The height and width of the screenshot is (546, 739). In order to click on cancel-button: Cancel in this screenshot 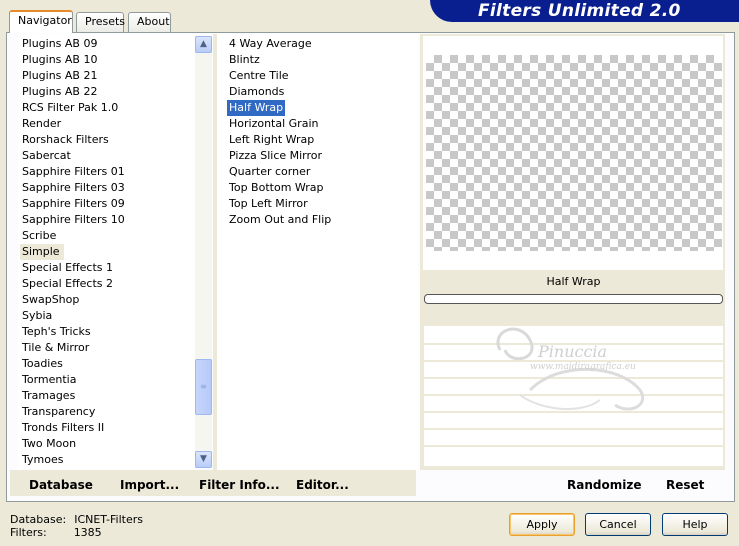, I will do `click(618, 524)`.